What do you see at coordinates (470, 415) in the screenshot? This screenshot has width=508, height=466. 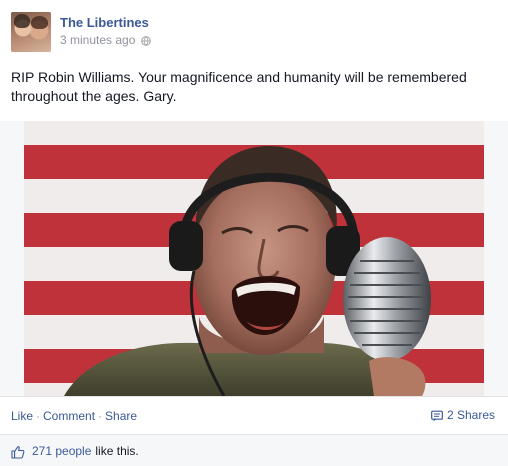 I see `shares-count: 2 Shares` at bounding box center [470, 415].